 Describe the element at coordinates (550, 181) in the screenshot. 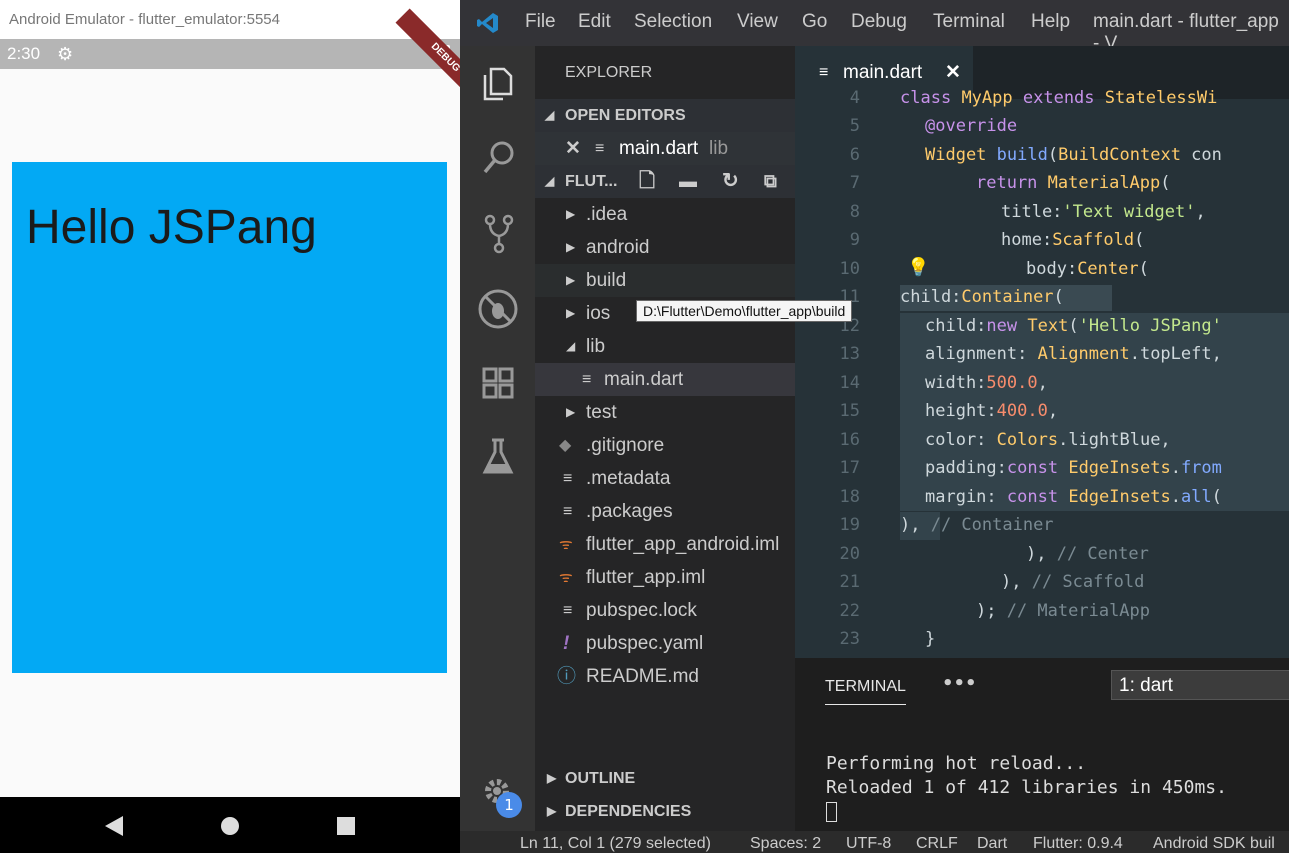

I see `caret-down-icon: ◢` at that location.